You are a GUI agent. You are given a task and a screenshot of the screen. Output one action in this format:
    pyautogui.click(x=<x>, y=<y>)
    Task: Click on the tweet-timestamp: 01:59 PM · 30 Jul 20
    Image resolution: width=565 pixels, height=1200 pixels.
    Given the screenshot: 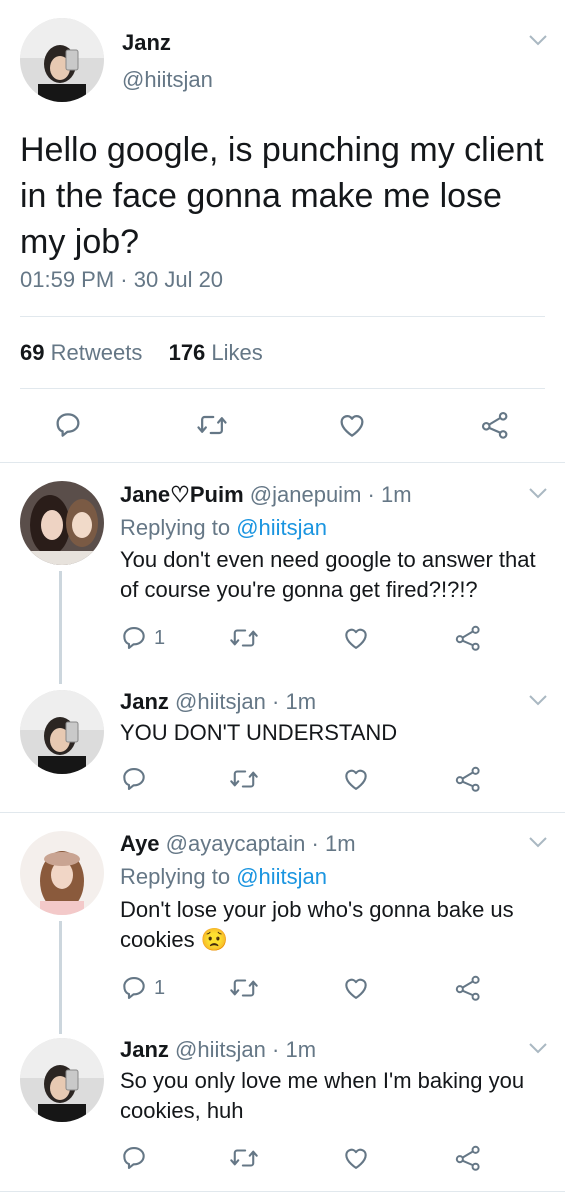 What is the action you would take?
    pyautogui.click(x=121, y=280)
    